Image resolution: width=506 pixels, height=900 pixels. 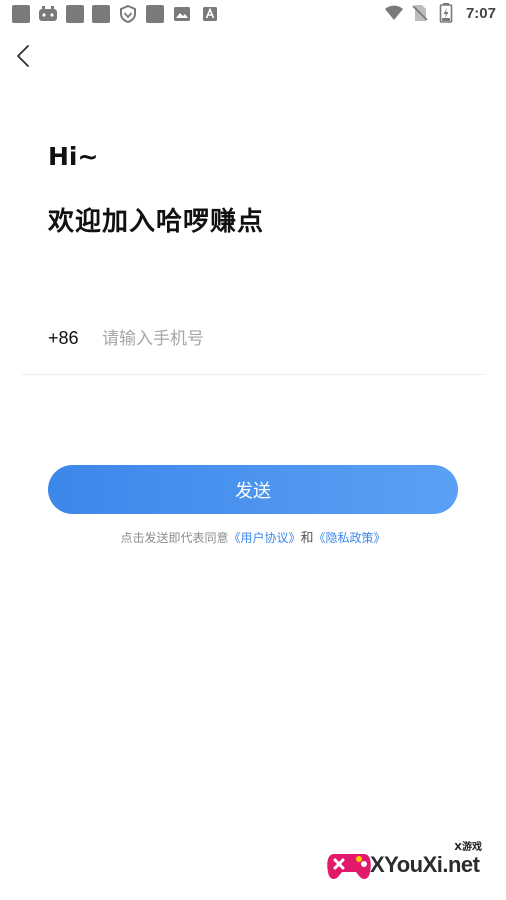 I want to click on game-controller-icon, so click(x=48, y=14).